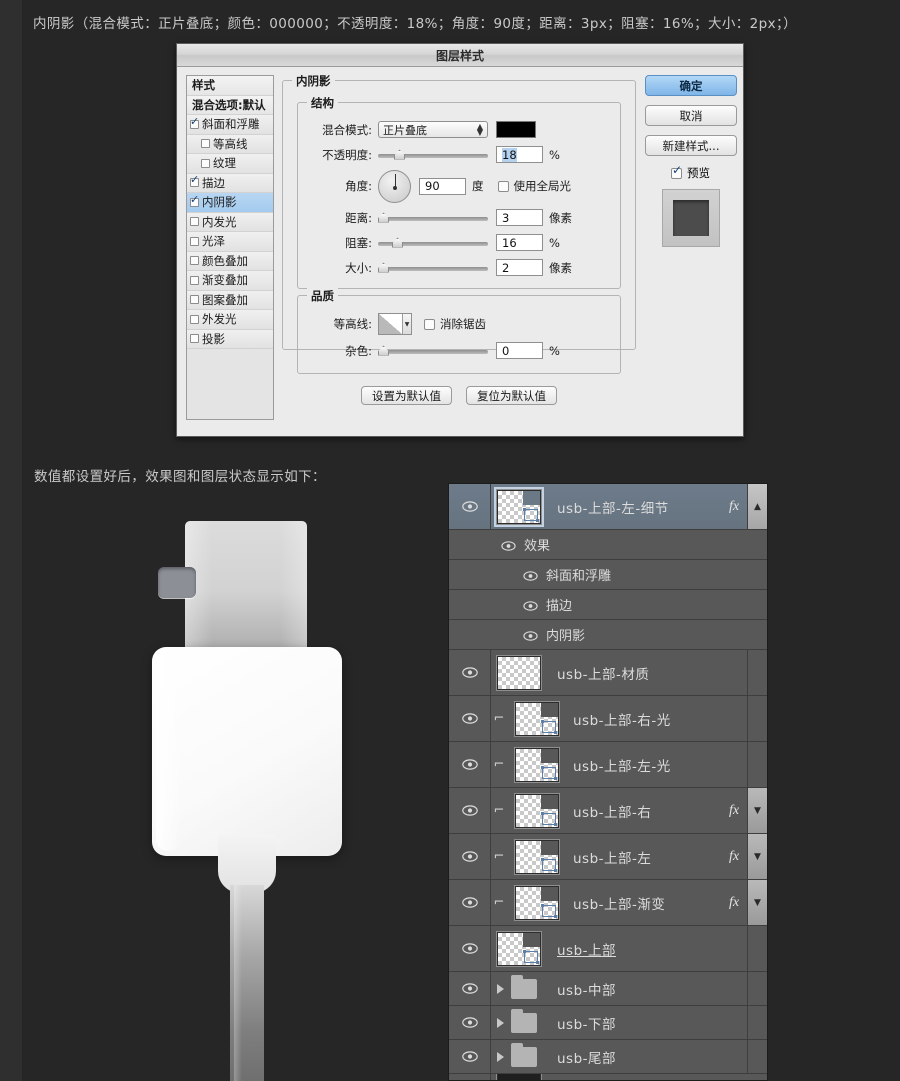 This screenshot has height=1081, width=900. What do you see at coordinates (433, 218) in the screenshot?
I see `distance-slider` at bounding box center [433, 218].